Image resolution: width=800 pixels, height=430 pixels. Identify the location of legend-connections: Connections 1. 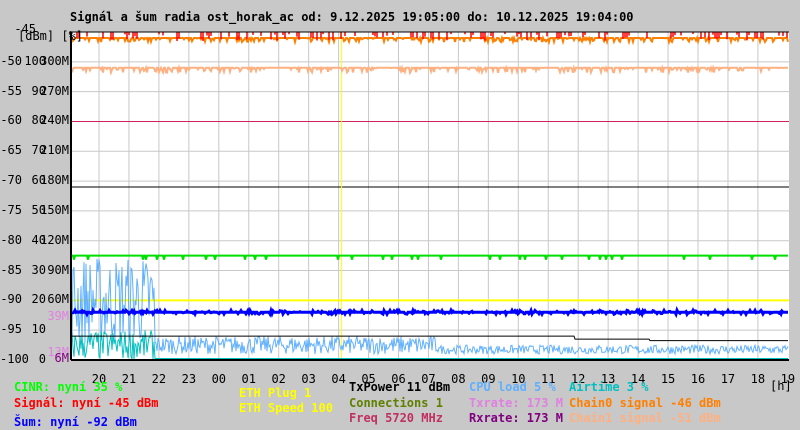
(396, 403).